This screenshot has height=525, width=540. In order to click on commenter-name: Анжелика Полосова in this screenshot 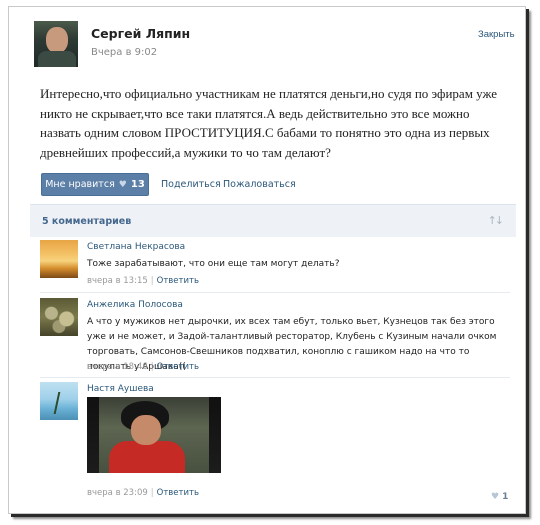, I will do `click(135, 305)`.